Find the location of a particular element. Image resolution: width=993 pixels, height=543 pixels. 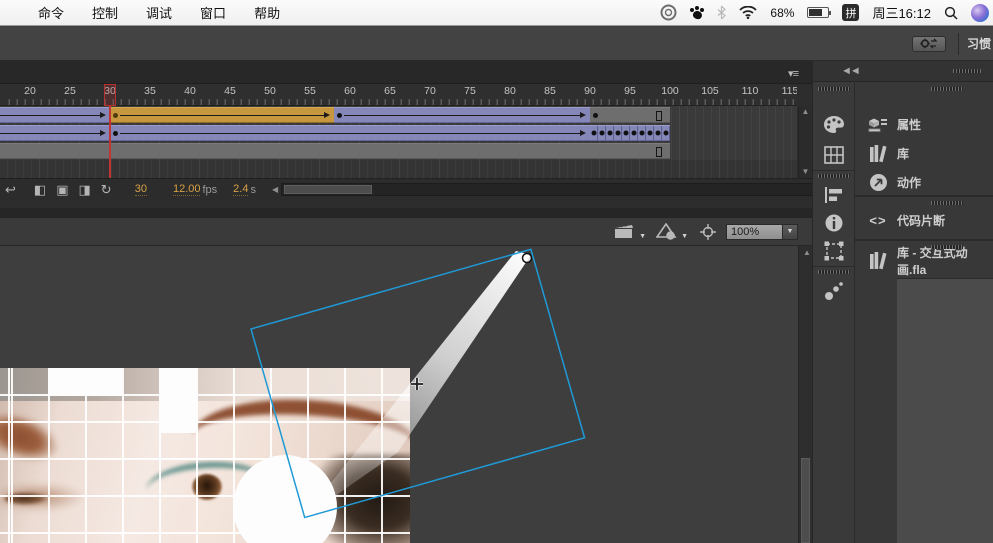

stage-zoom-control: 100% ▼ is located at coordinates (762, 231).